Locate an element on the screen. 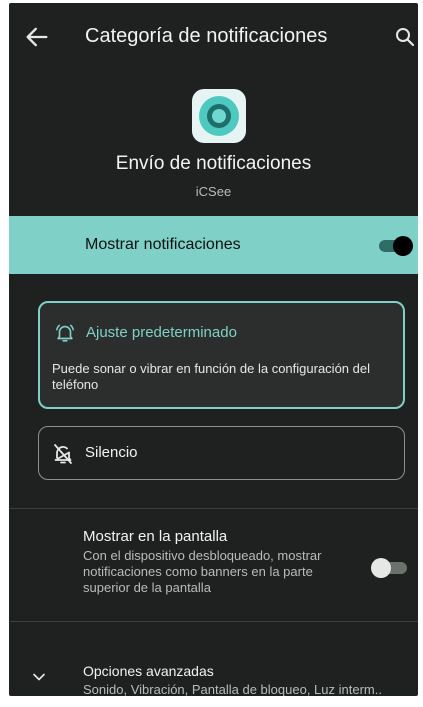 Image resolution: width=423 pixels, height=707 pixels. popup-title: Mostrar en la pantalla is located at coordinates (155, 536).